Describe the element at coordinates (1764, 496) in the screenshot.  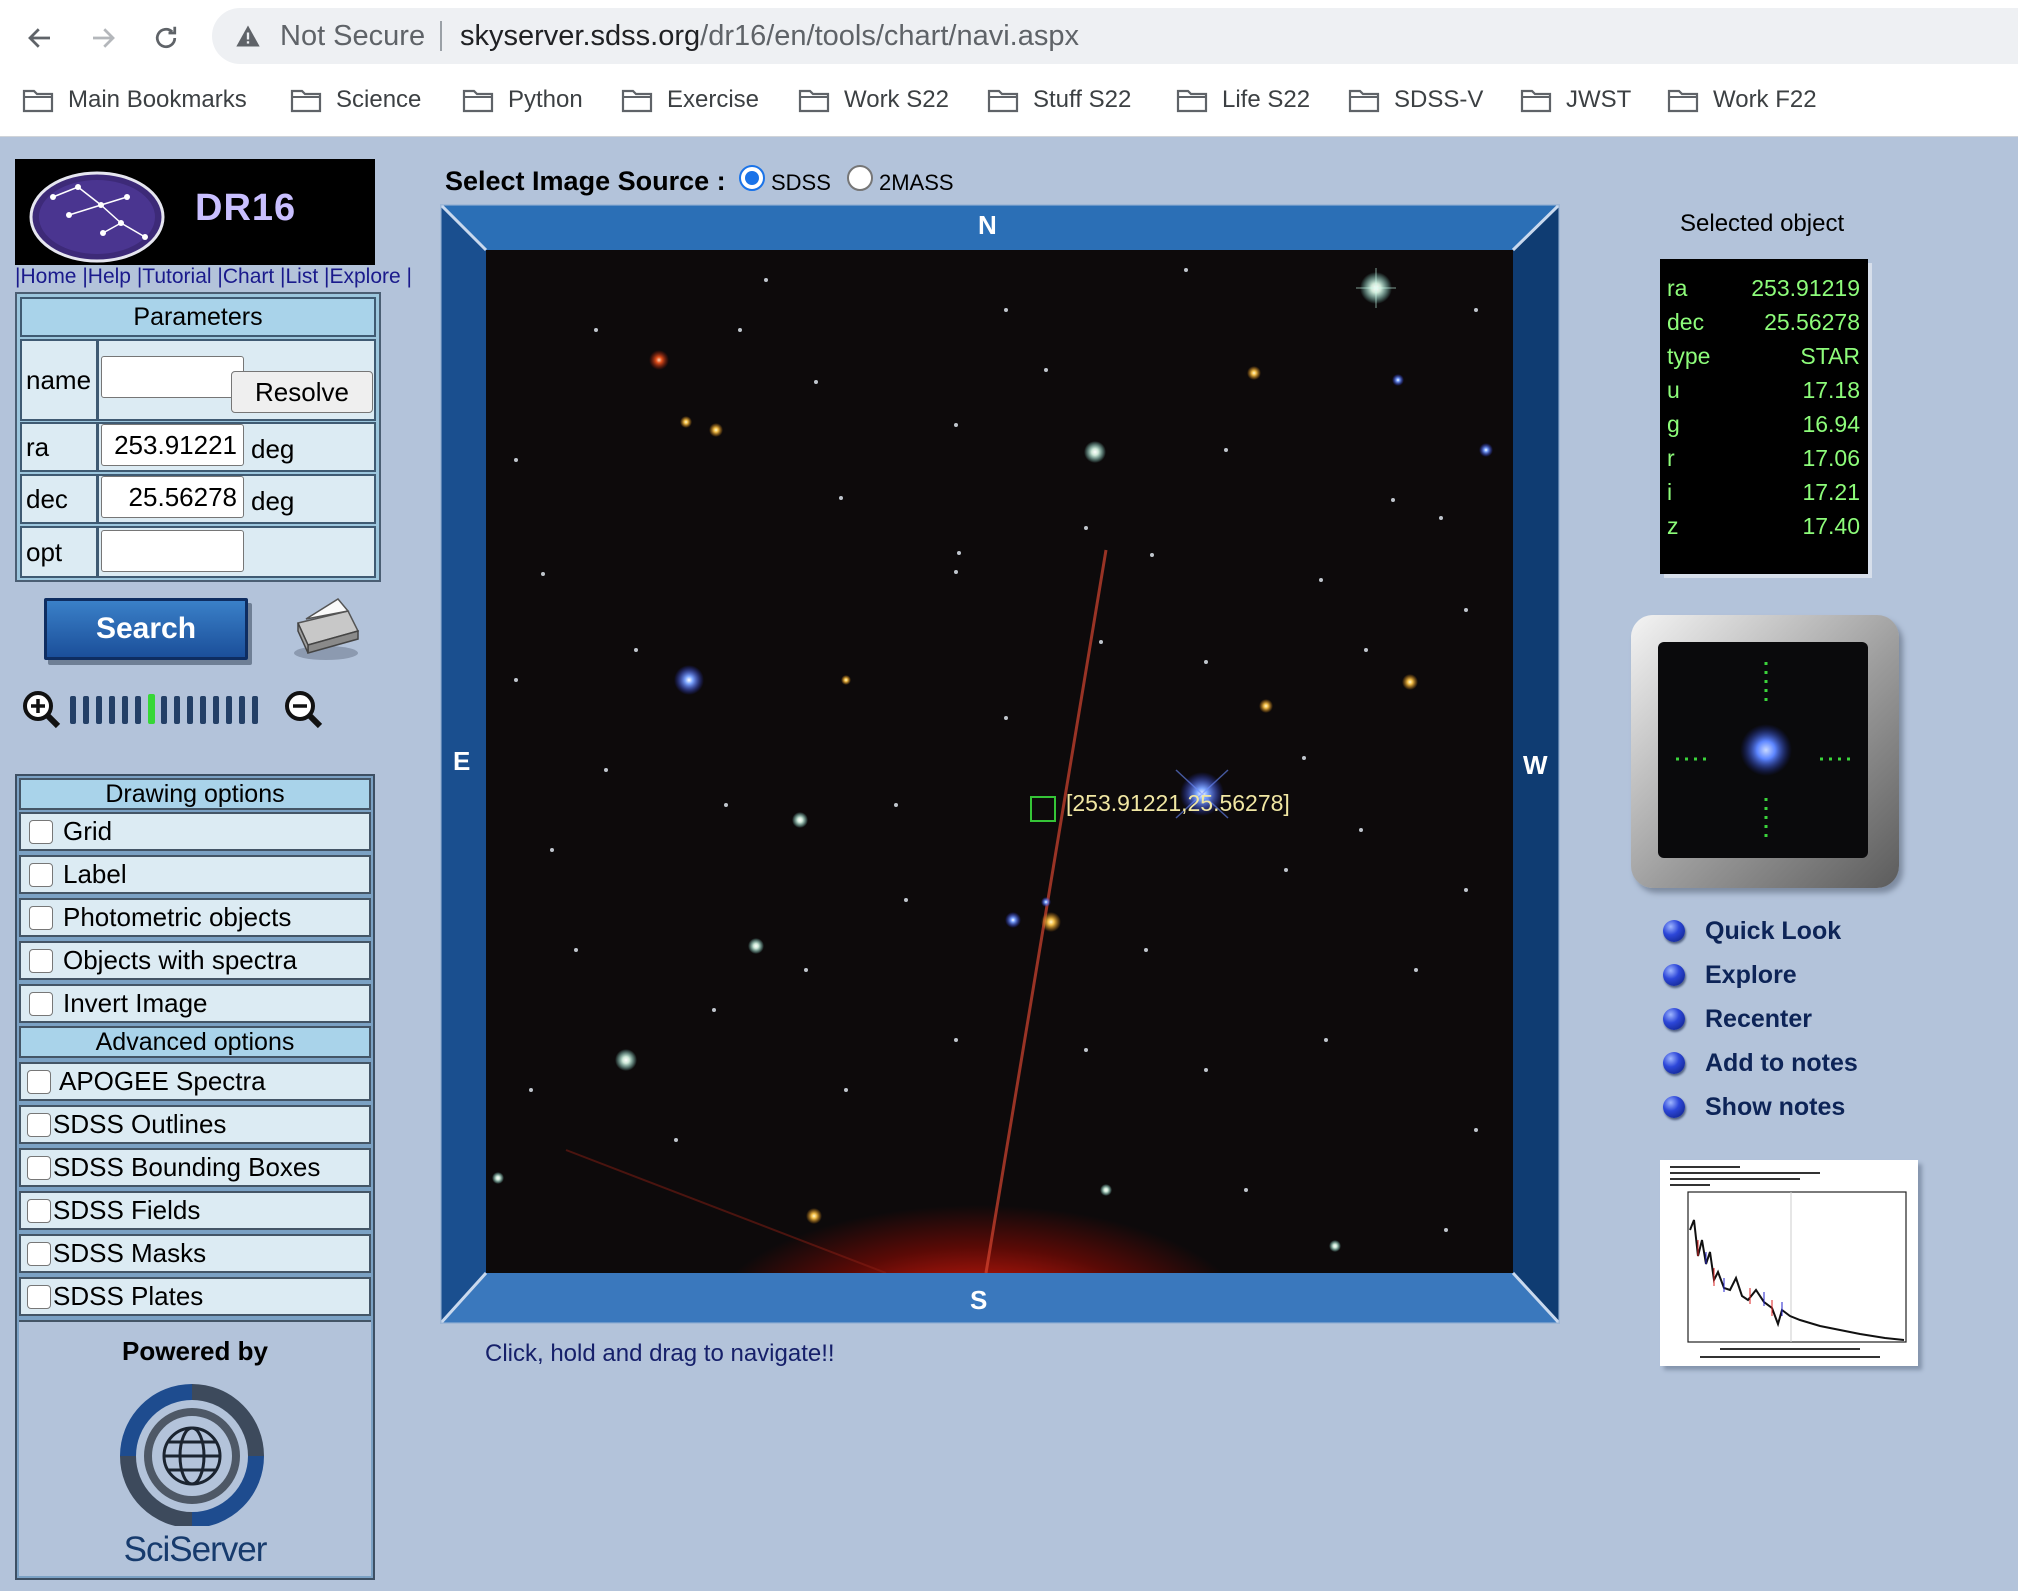
I see `field-i: i 17.21` at that location.